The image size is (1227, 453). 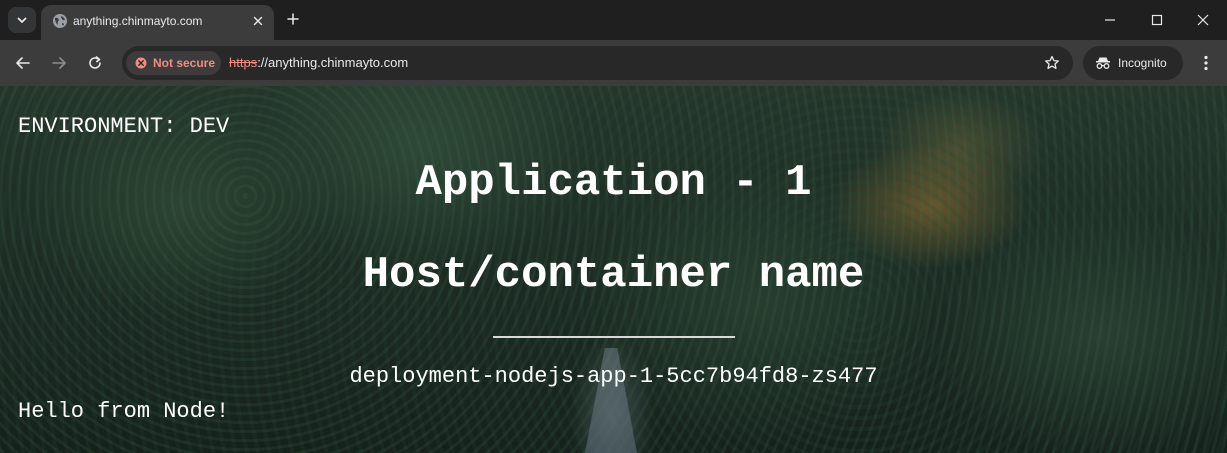 I want to click on tab-close-button, so click(x=258, y=21).